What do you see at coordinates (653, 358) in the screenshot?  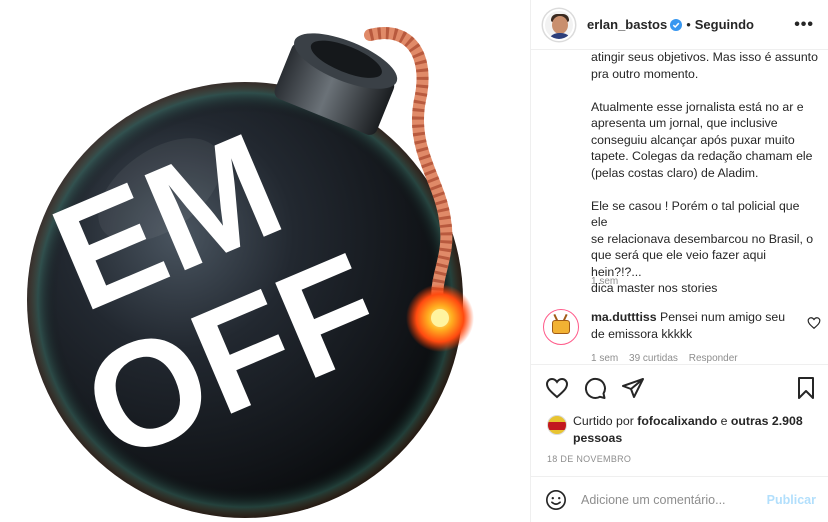 I see `comment-likes: 39 curtidas` at bounding box center [653, 358].